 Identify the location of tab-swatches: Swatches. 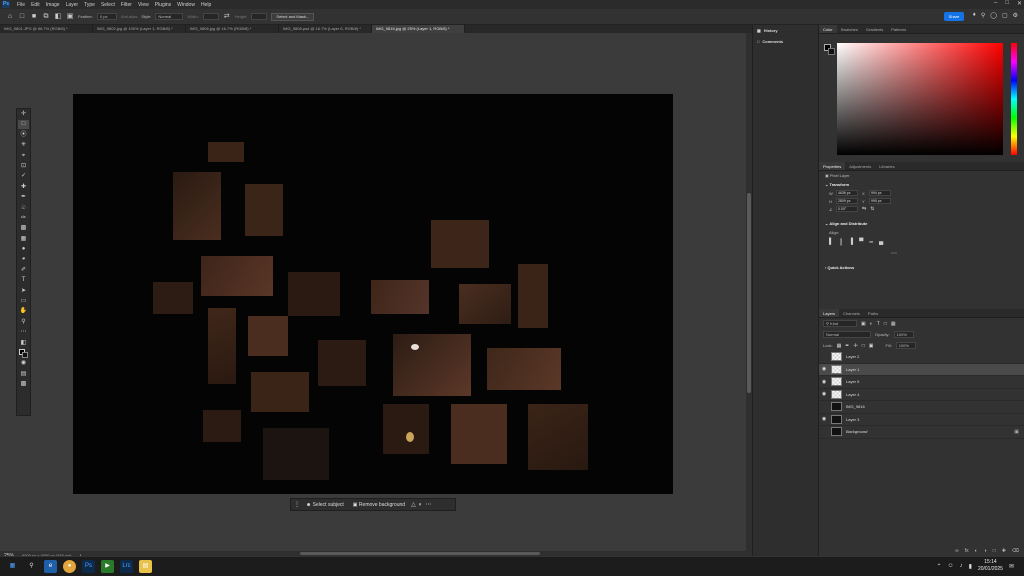
(849, 29).